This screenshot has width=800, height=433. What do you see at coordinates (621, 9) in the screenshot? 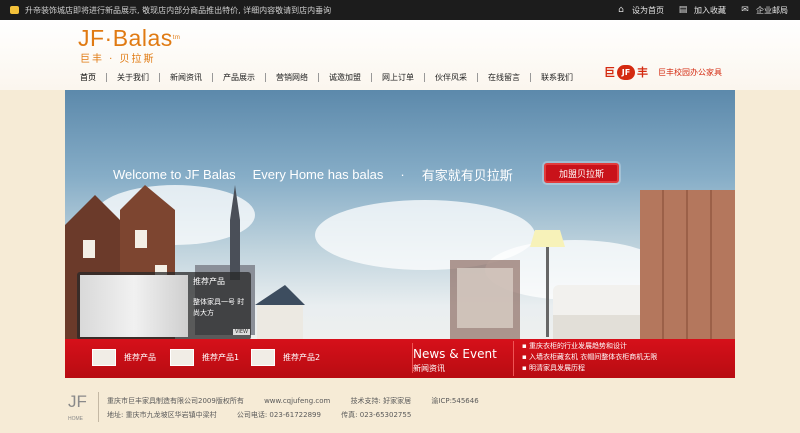
I see `home-icon: ⌂` at bounding box center [621, 9].